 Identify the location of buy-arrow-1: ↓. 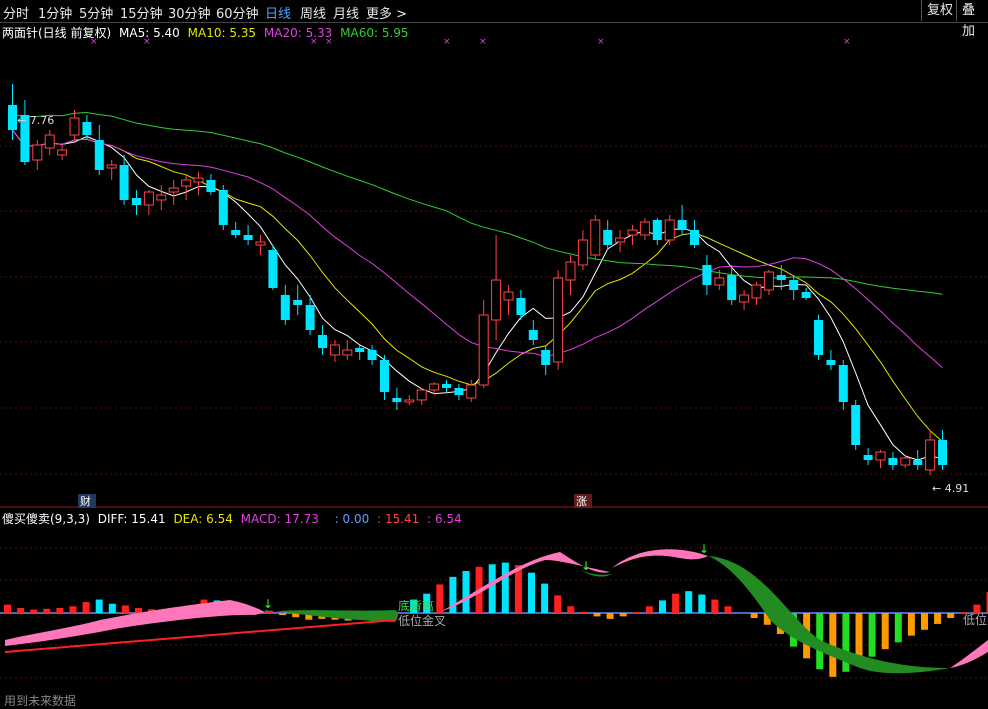
(586, 566).